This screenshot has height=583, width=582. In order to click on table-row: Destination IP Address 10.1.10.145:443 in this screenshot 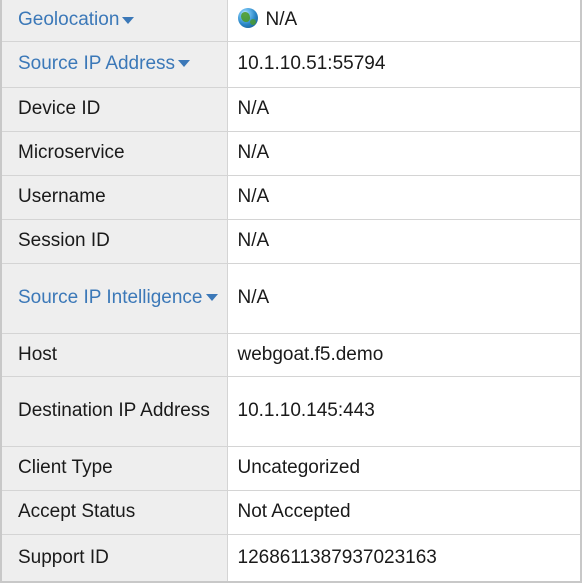, I will do `click(291, 411)`.